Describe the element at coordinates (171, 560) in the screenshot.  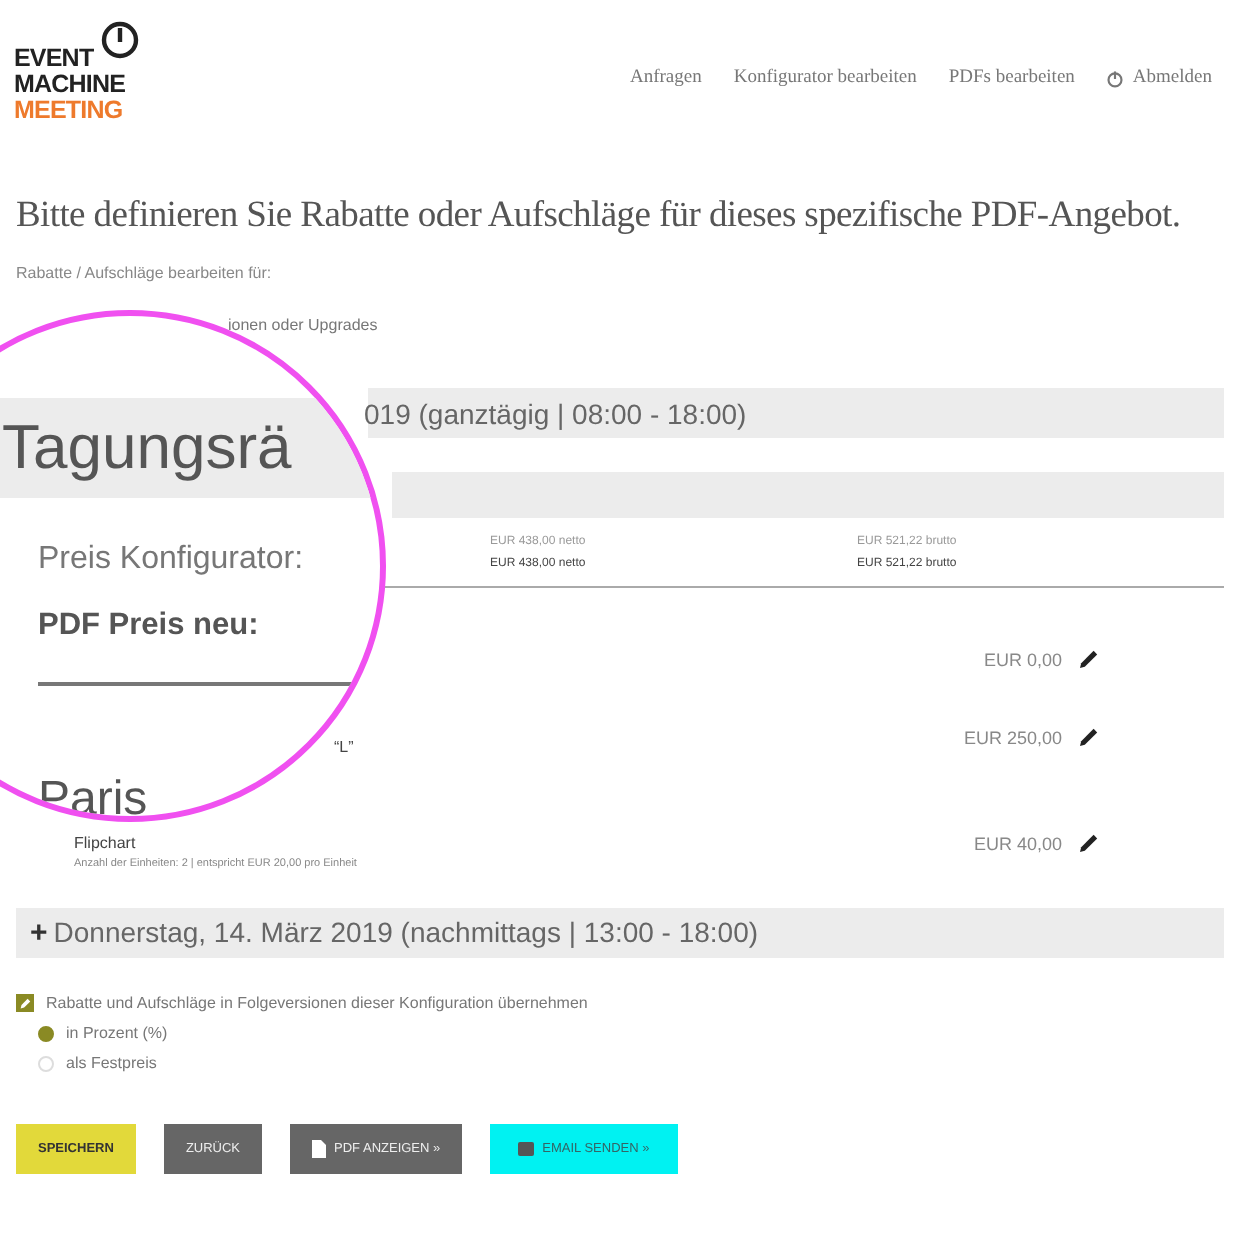
I see `price-label: Preis Konfigurator:` at that location.